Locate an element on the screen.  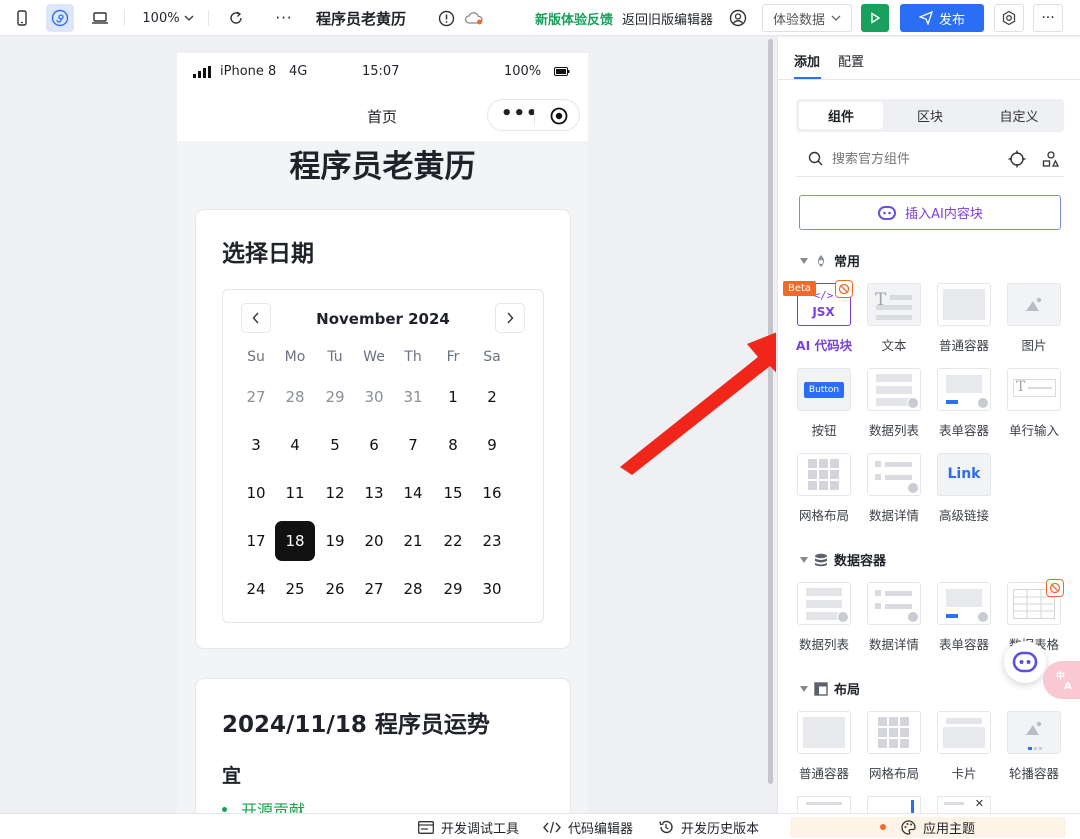
capsule-more-icon: ••• is located at coordinates (520, 113).